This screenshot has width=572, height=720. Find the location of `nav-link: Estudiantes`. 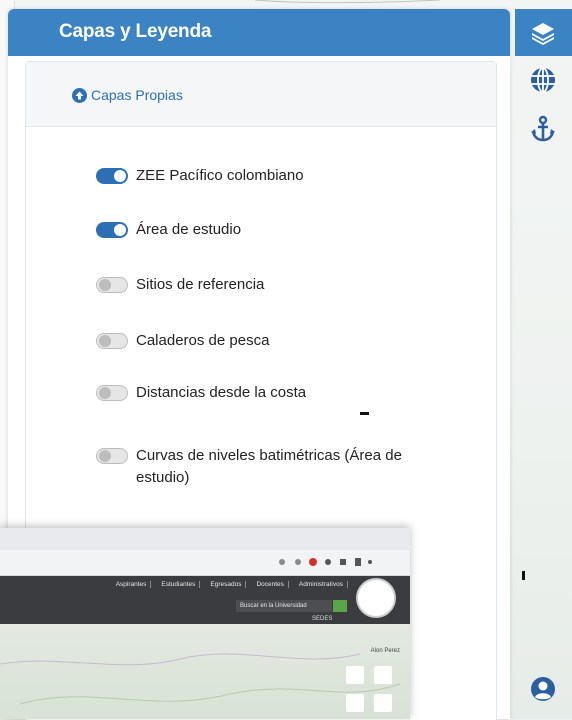

nav-link: Estudiantes is located at coordinates (179, 584).